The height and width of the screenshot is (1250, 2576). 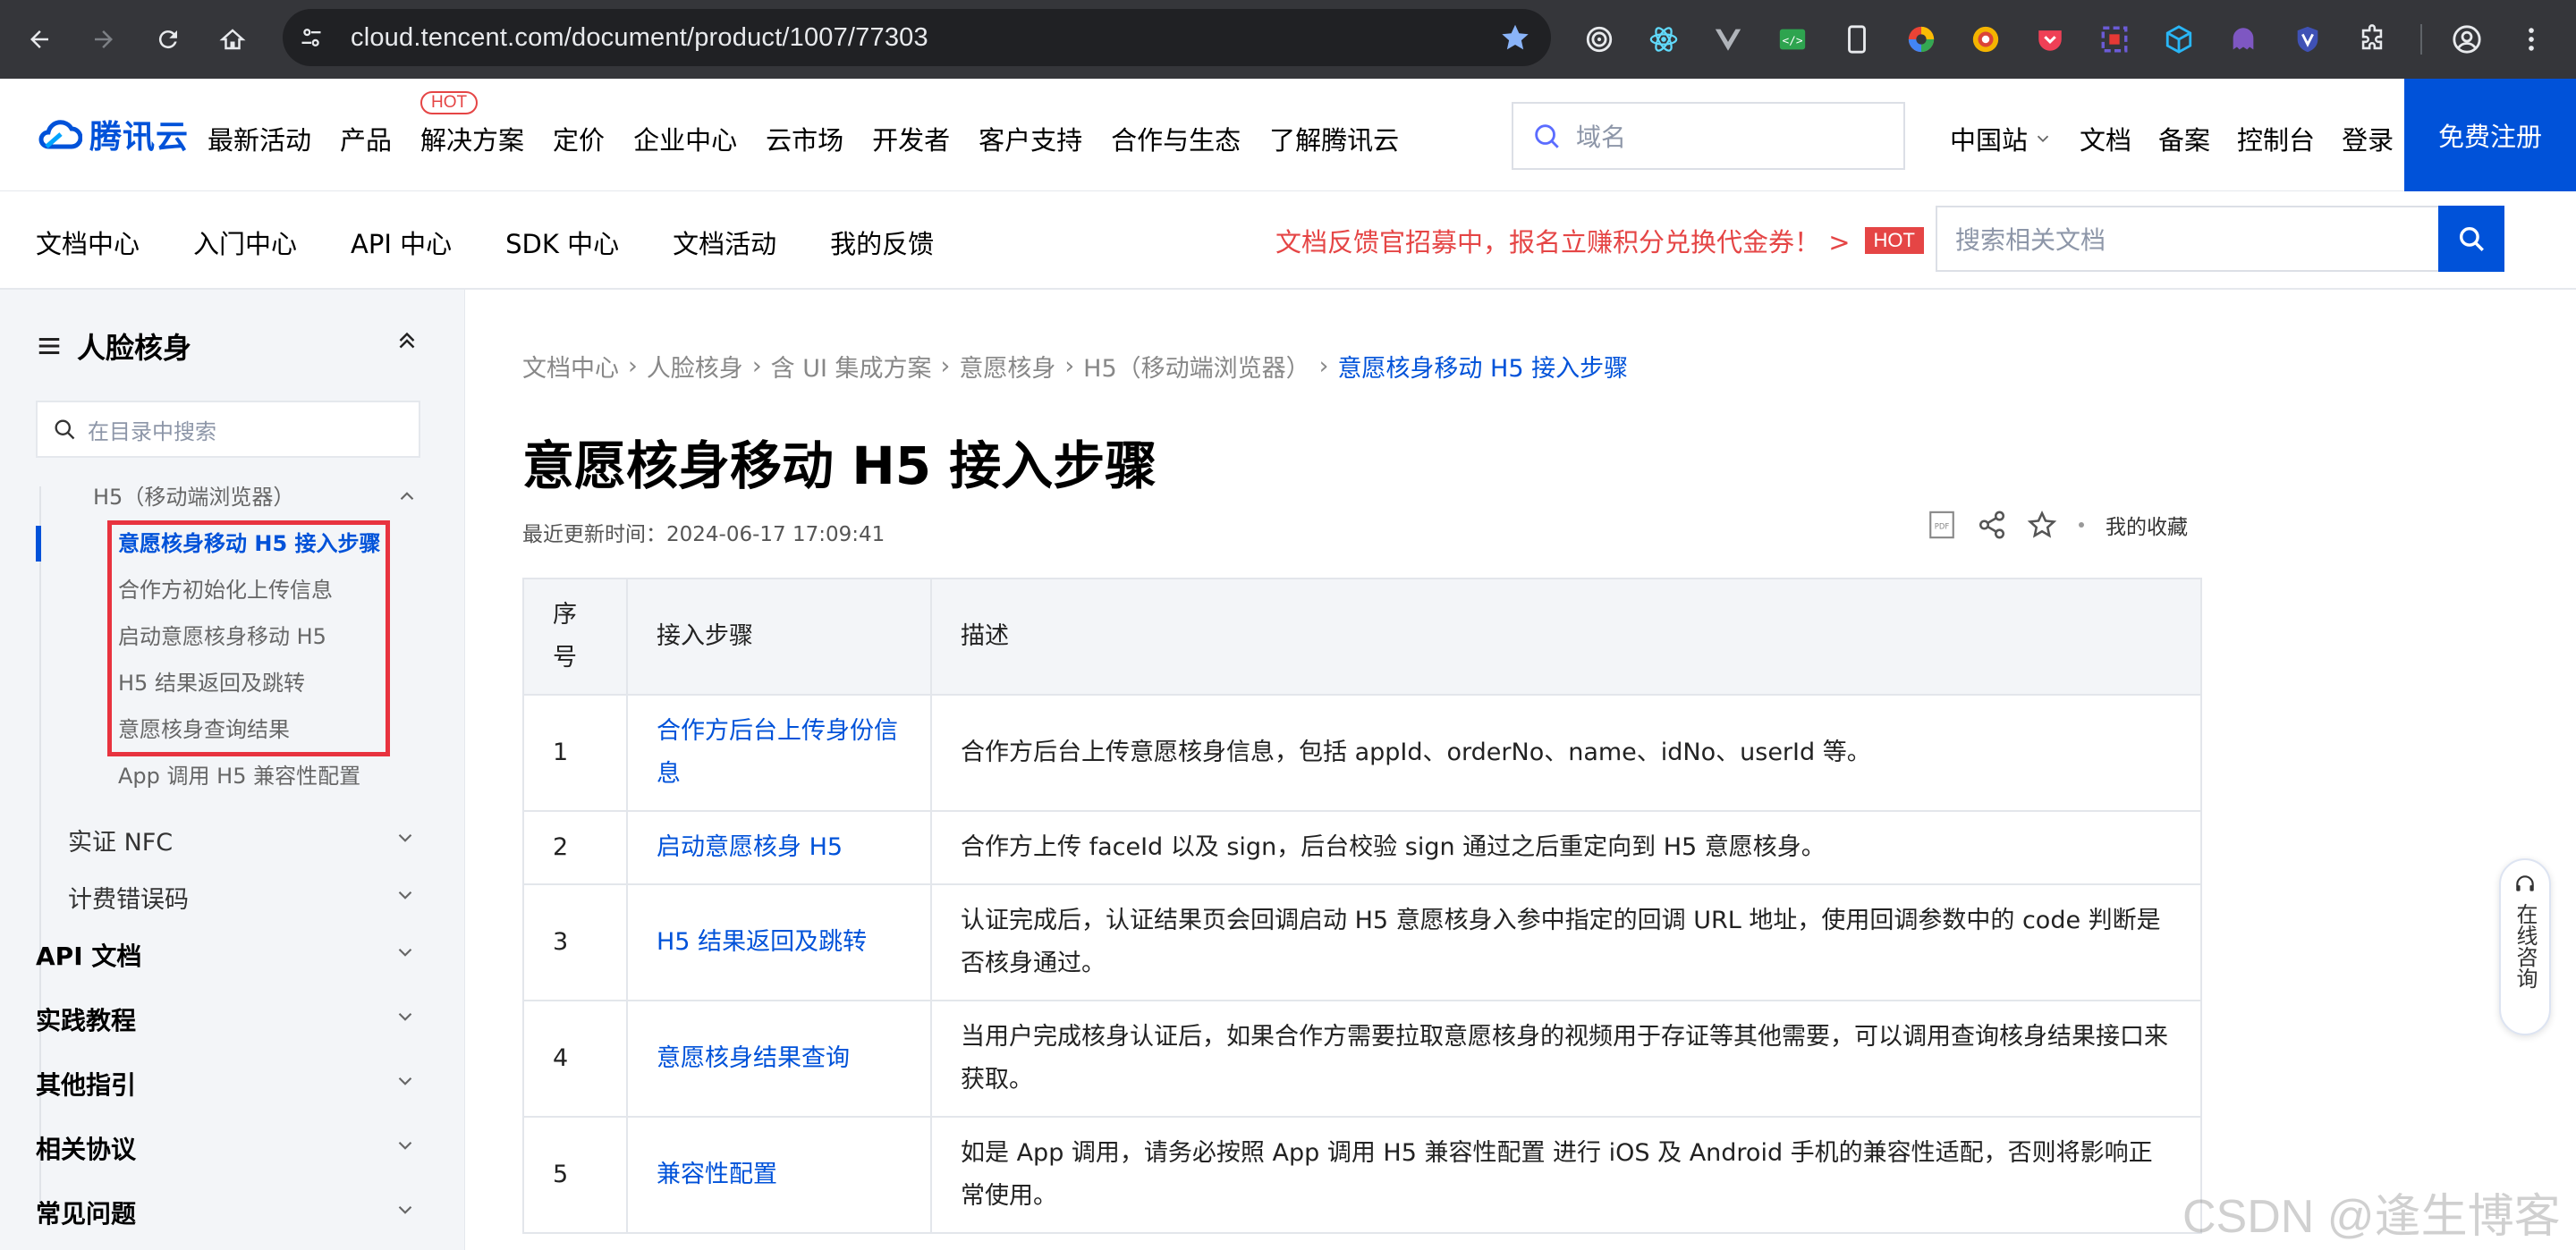 I want to click on breadcrumb-h5: H5（移动端浏览器）, so click(x=1196, y=367).